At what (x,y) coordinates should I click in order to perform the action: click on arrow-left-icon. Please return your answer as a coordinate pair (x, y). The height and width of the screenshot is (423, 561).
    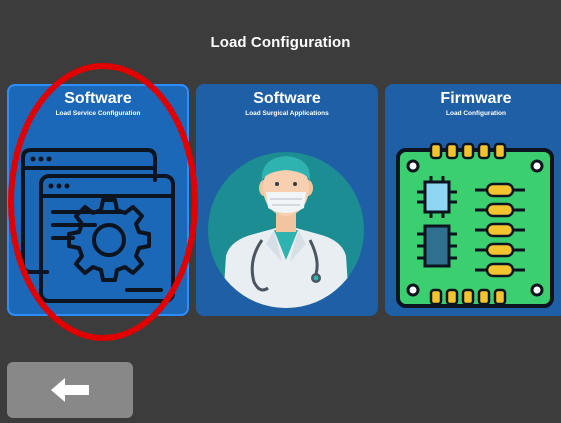
    Looking at the image, I should click on (70, 390).